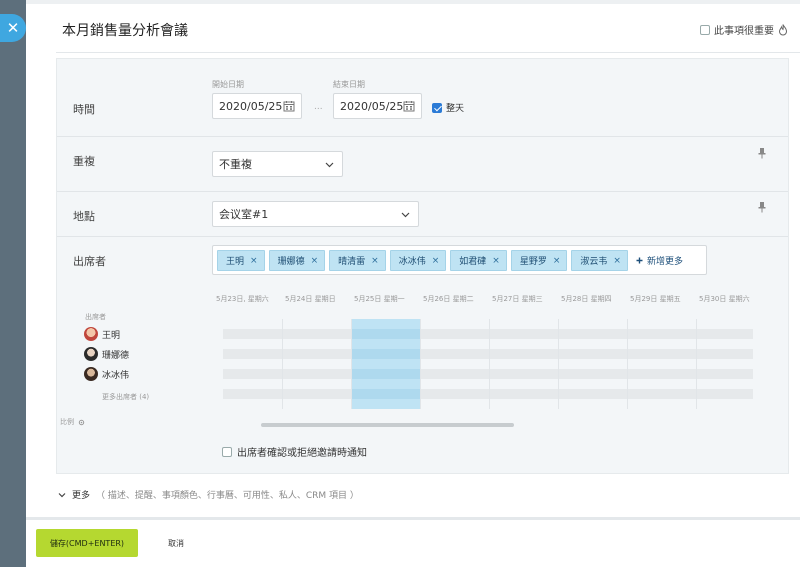  Describe the element at coordinates (594, 262) in the screenshot. I see `attendee-chip-name: 淑云韦` at that location.